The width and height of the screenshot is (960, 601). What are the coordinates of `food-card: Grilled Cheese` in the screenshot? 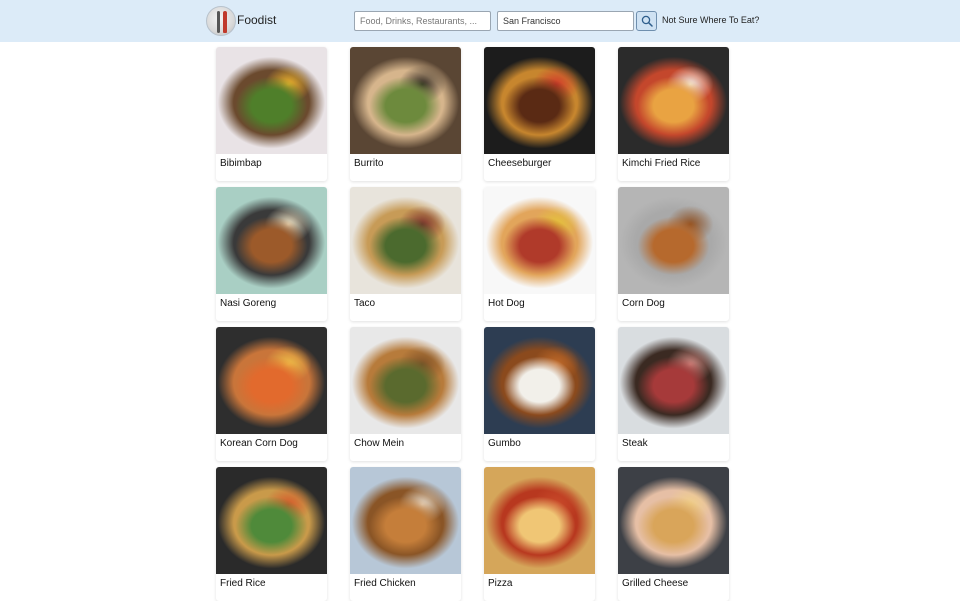 It's located at (673, 534).